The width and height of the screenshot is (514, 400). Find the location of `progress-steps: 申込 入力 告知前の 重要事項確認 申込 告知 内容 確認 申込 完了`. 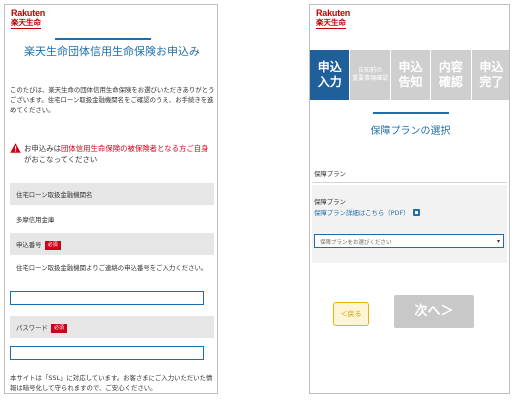

progress-steps: 申込 入力 告知前の 重要事項確認 申込 告知 内容 確認 申込 完了 is located at coordinates (409, 75).